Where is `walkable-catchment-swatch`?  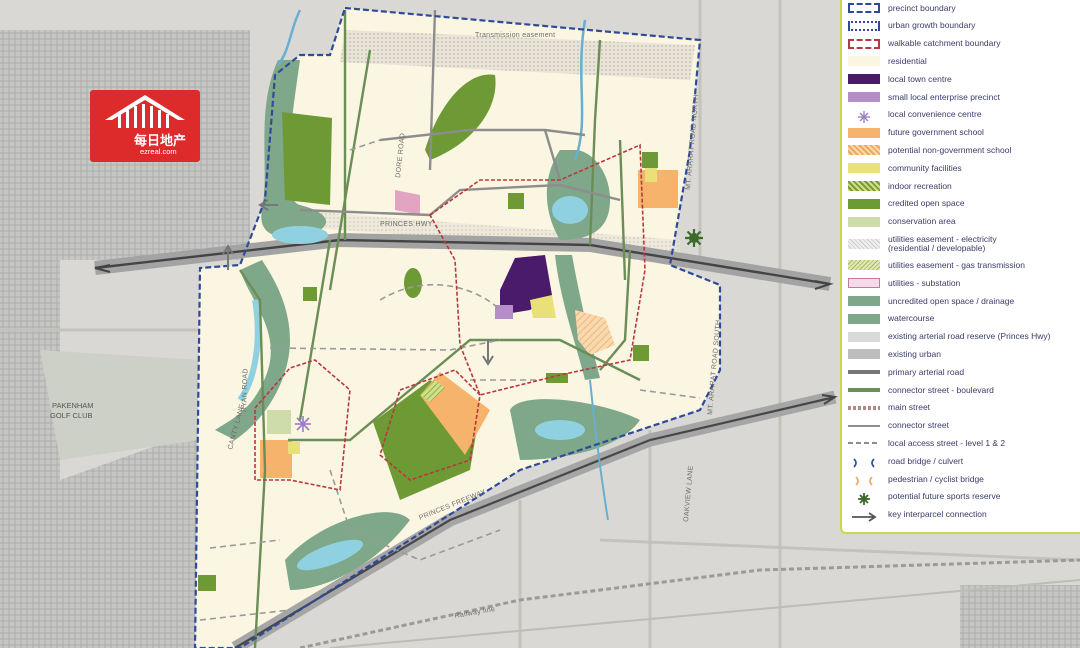 walkable-catchment-swatch is located at coordinates (864, 43).